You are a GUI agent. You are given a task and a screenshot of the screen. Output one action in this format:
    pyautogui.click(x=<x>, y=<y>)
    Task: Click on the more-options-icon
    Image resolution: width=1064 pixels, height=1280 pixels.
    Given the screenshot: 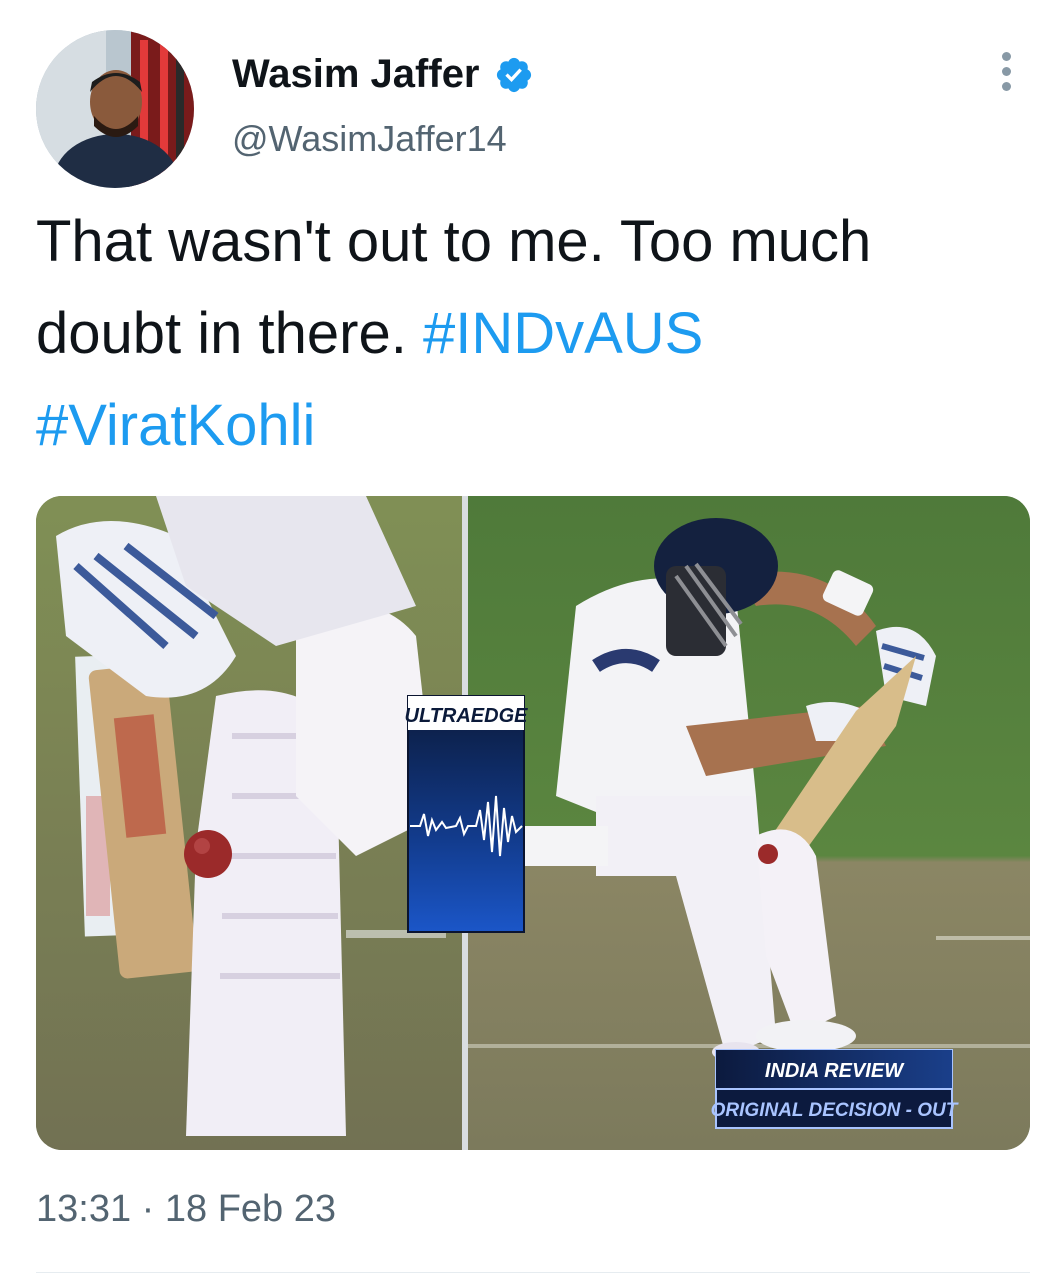 What is the action you would take?
    pyautogui.click(x=1006, y=74)
    